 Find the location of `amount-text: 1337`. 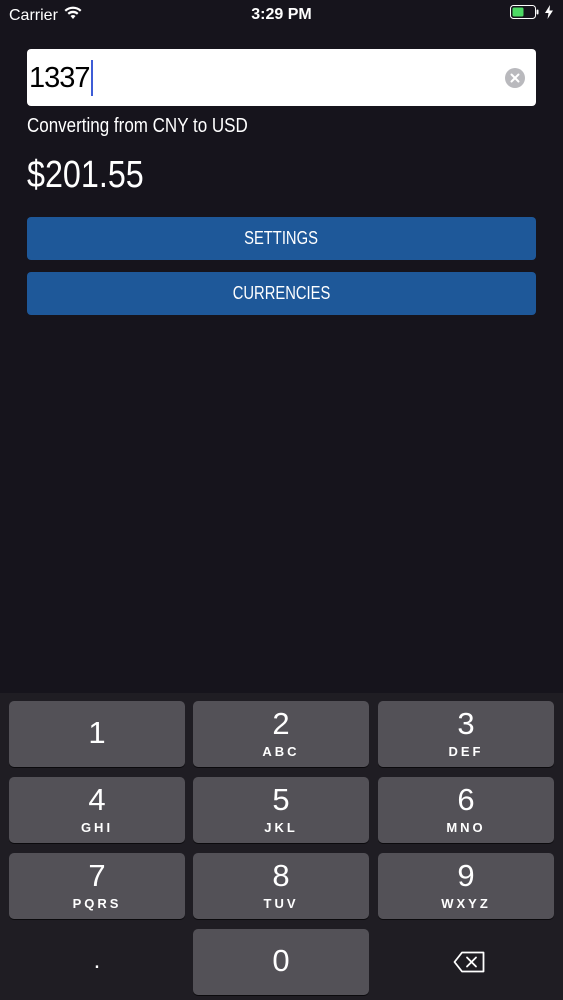

amount-text: 1337 is located at coordinates (60, 77).